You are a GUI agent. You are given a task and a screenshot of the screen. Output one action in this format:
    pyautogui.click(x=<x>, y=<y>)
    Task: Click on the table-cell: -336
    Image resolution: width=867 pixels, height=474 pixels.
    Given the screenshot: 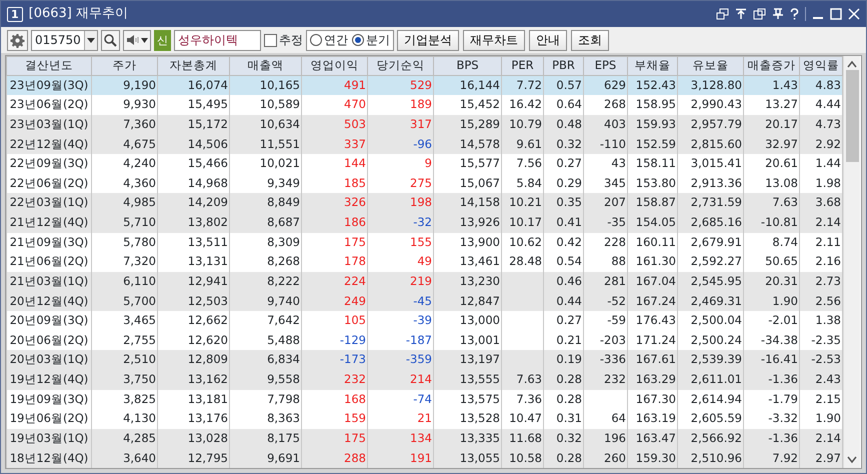 What is the action you would take?
    pyautogui.click(x=606, y=360)
    